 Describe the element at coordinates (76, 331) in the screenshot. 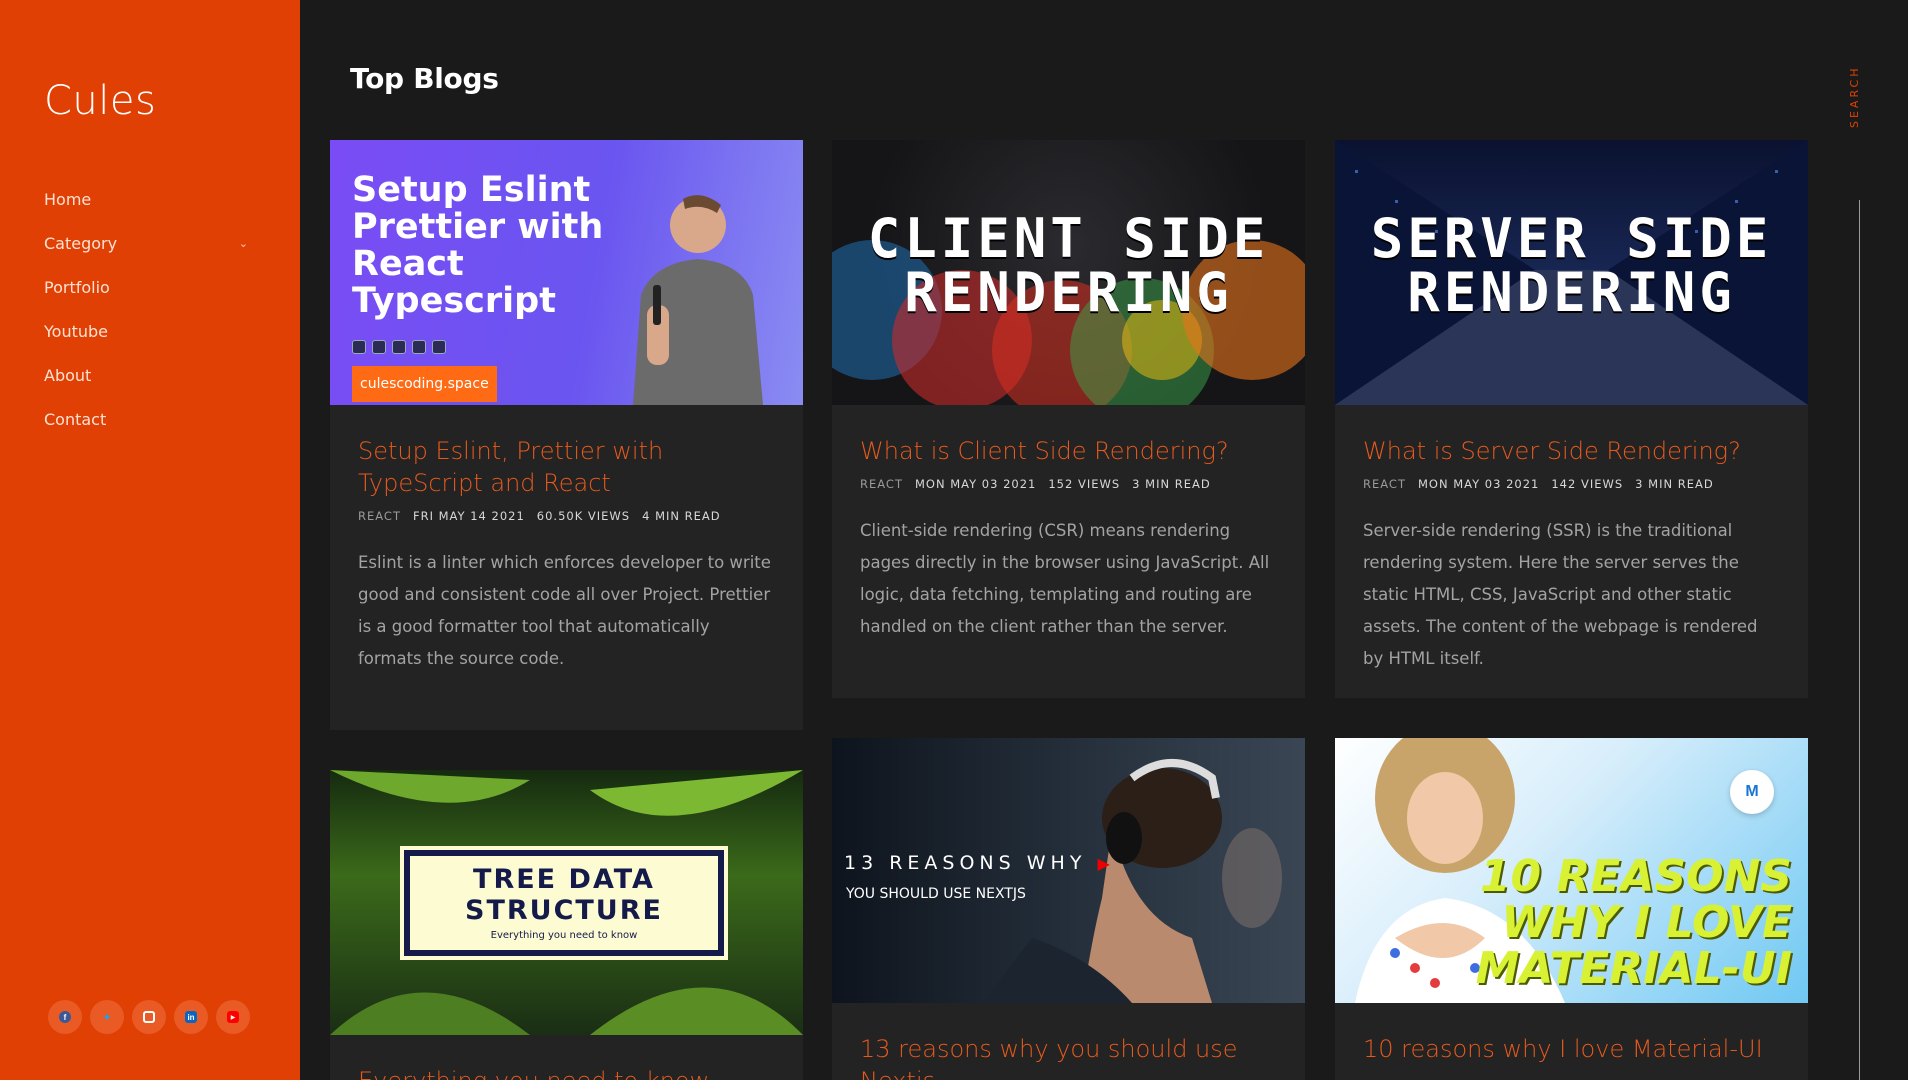

I see `nav-item-label: Youtube` at that location.